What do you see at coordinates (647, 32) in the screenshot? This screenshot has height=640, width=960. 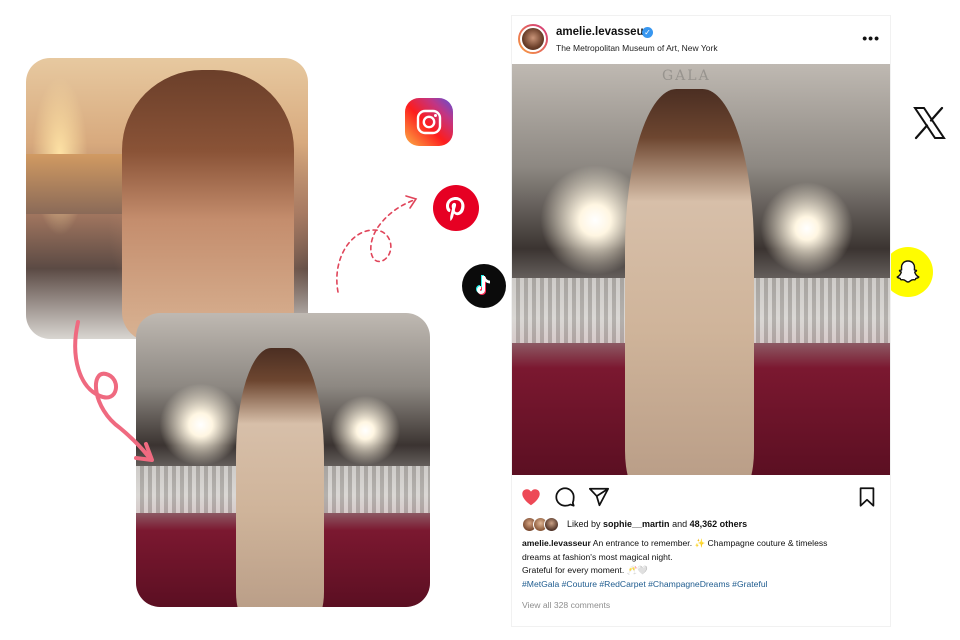 I see `verified-badge-icon: ✓` at bounding box center [647, 32].